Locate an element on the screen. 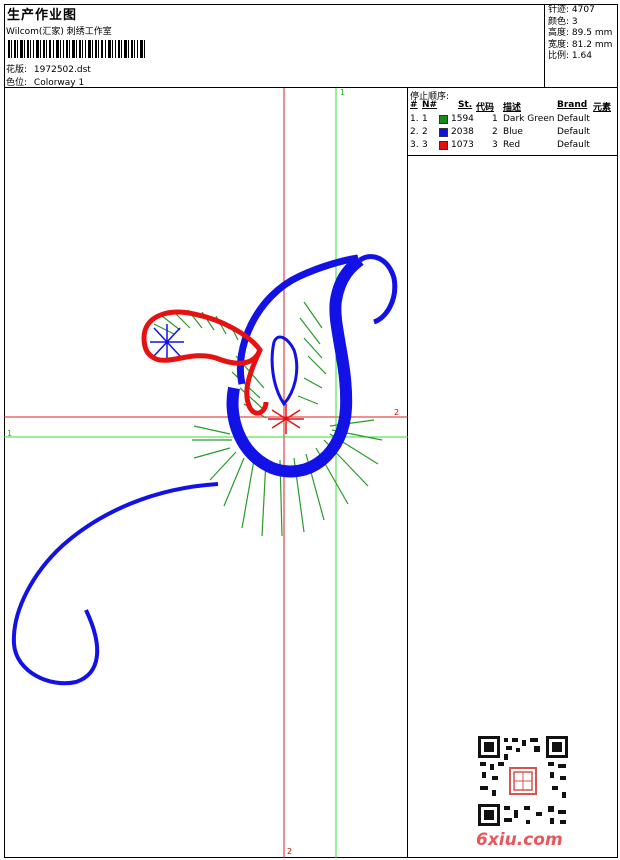  stat-value: 1.64 is located at coordinates (581, 56).